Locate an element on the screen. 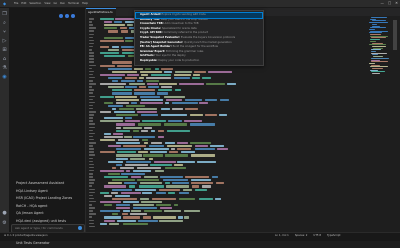 The width and height of the screenshot is (400, 248). copilot-icon: ◉ is located at coordinates (5, 77).